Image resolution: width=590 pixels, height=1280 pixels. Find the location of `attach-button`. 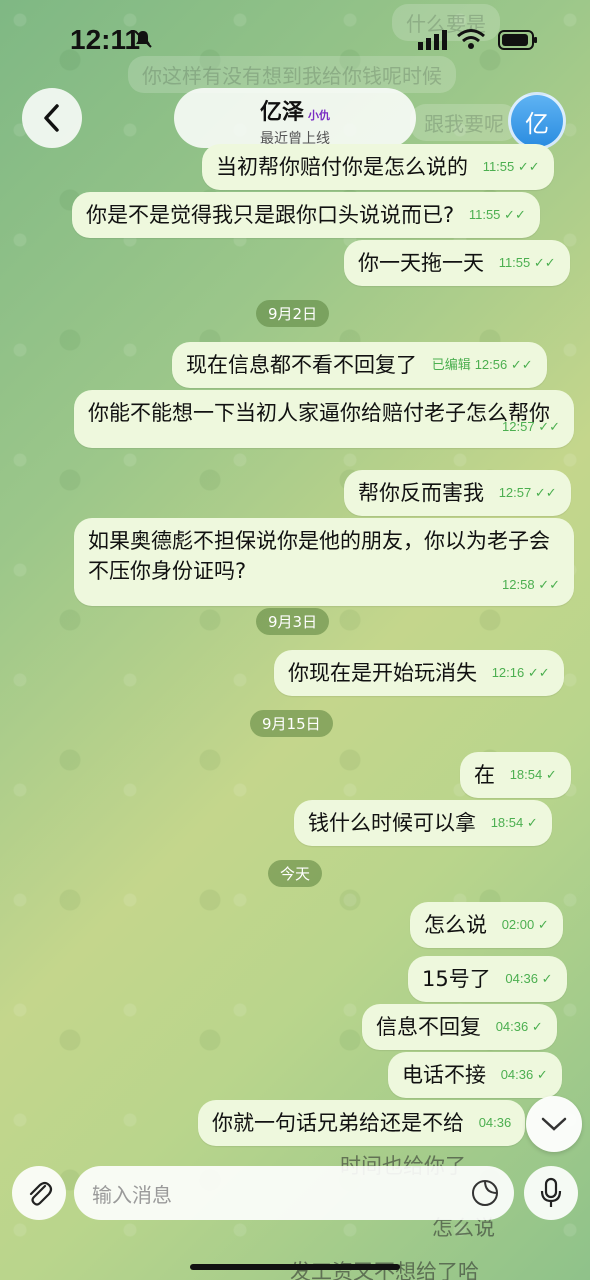

attach-button is located at coordinates (39, 1193).